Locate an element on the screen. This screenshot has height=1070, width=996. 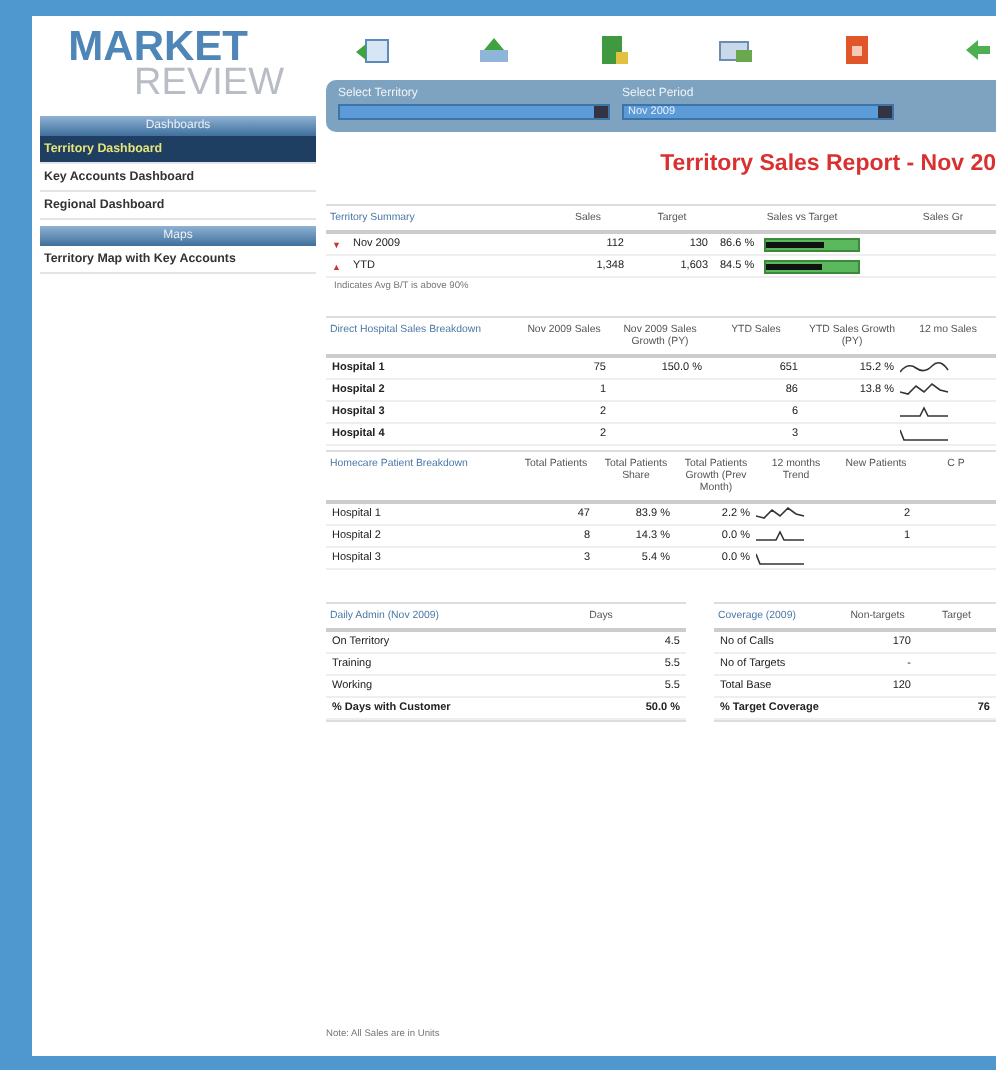
spreadsheet-icon is located at coordinates (614, 50).